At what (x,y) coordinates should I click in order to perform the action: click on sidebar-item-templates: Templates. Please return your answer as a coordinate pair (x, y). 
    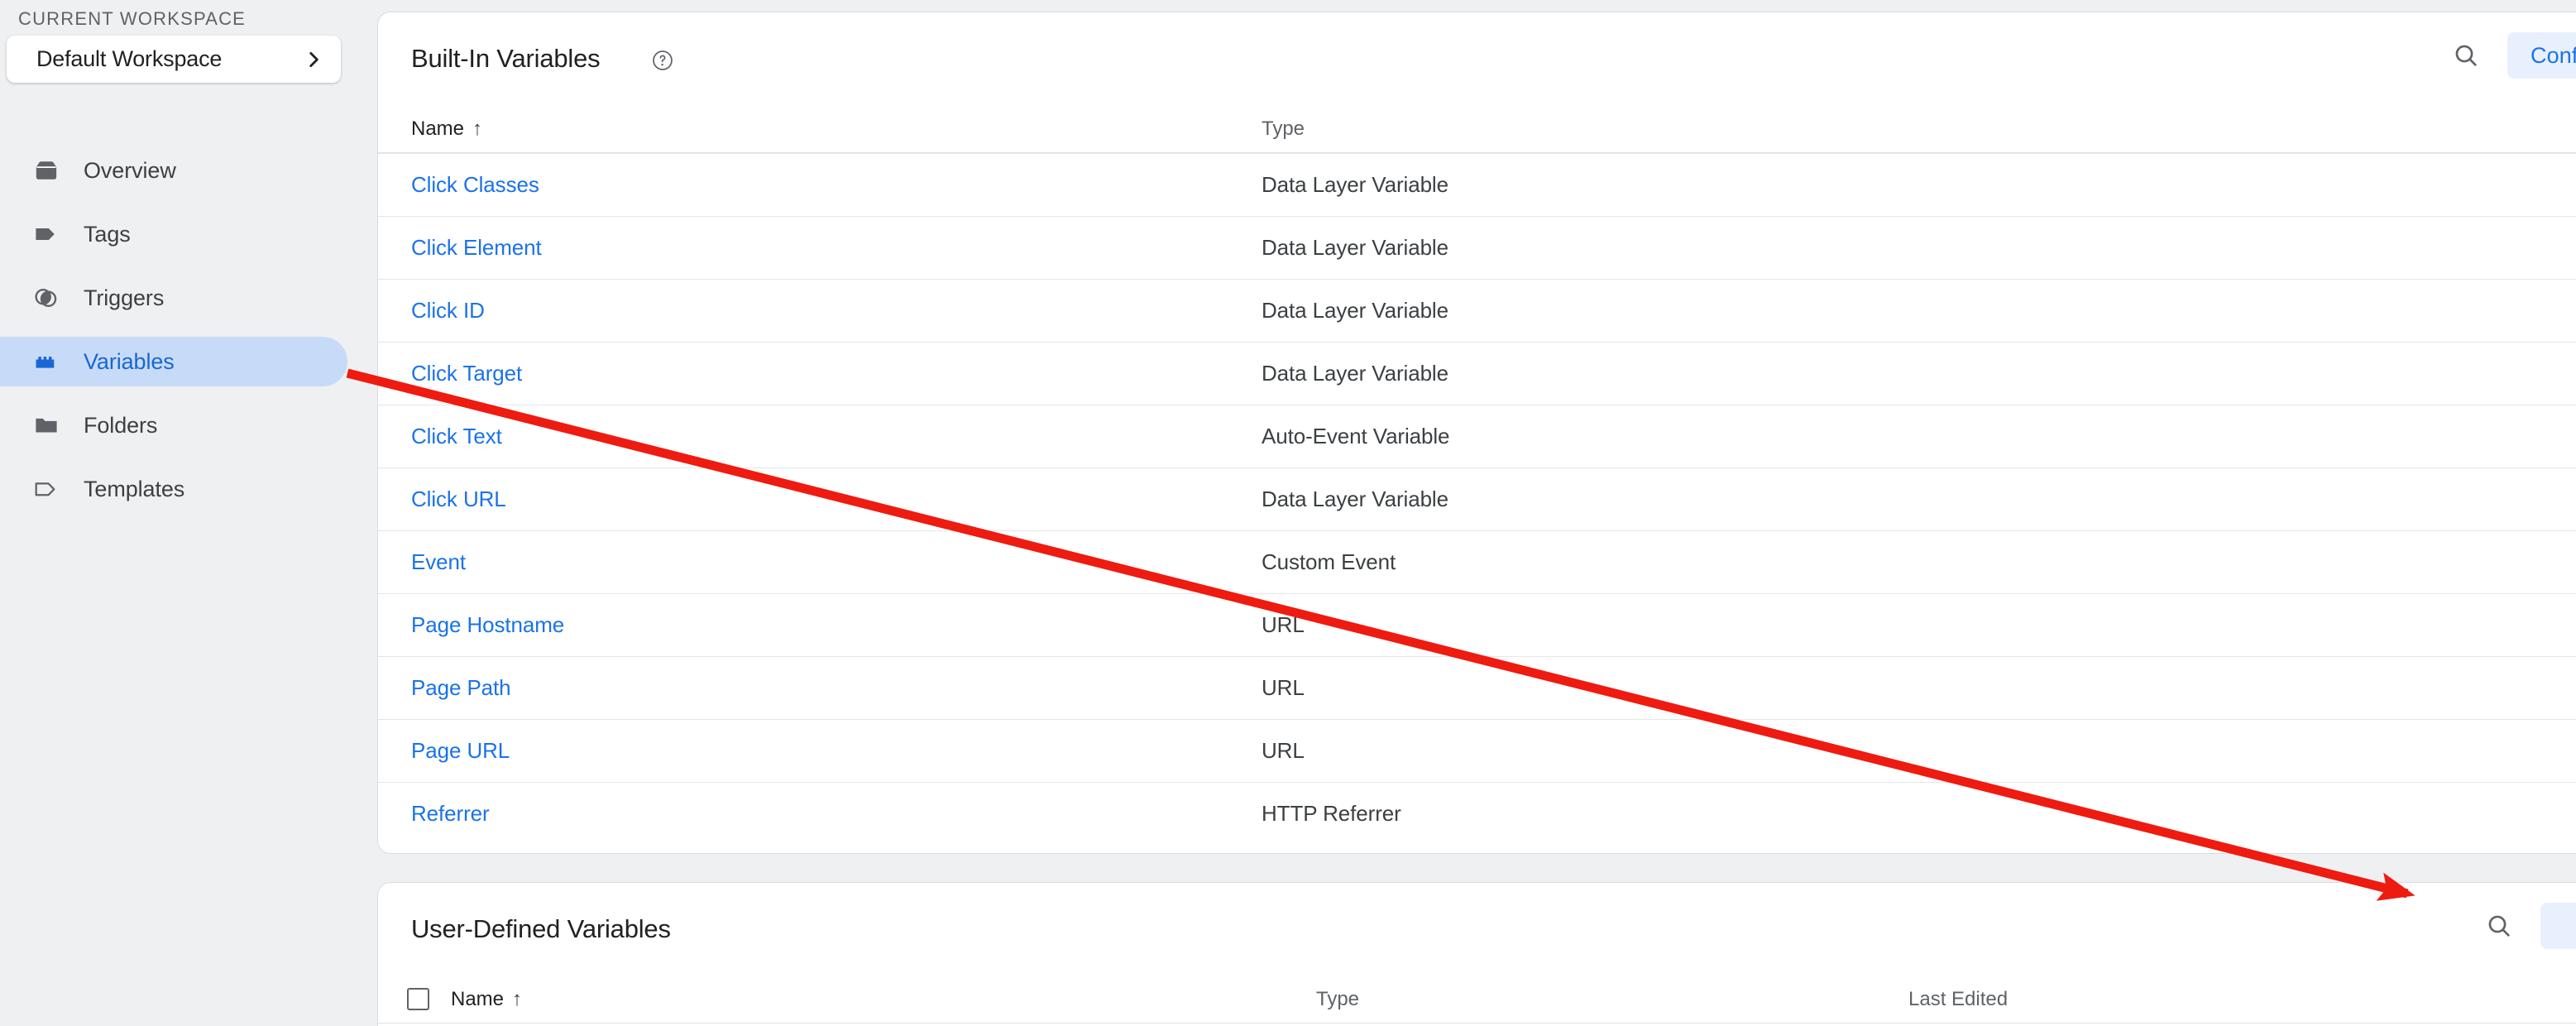
    Looking at the image, I should click on (173, 489).